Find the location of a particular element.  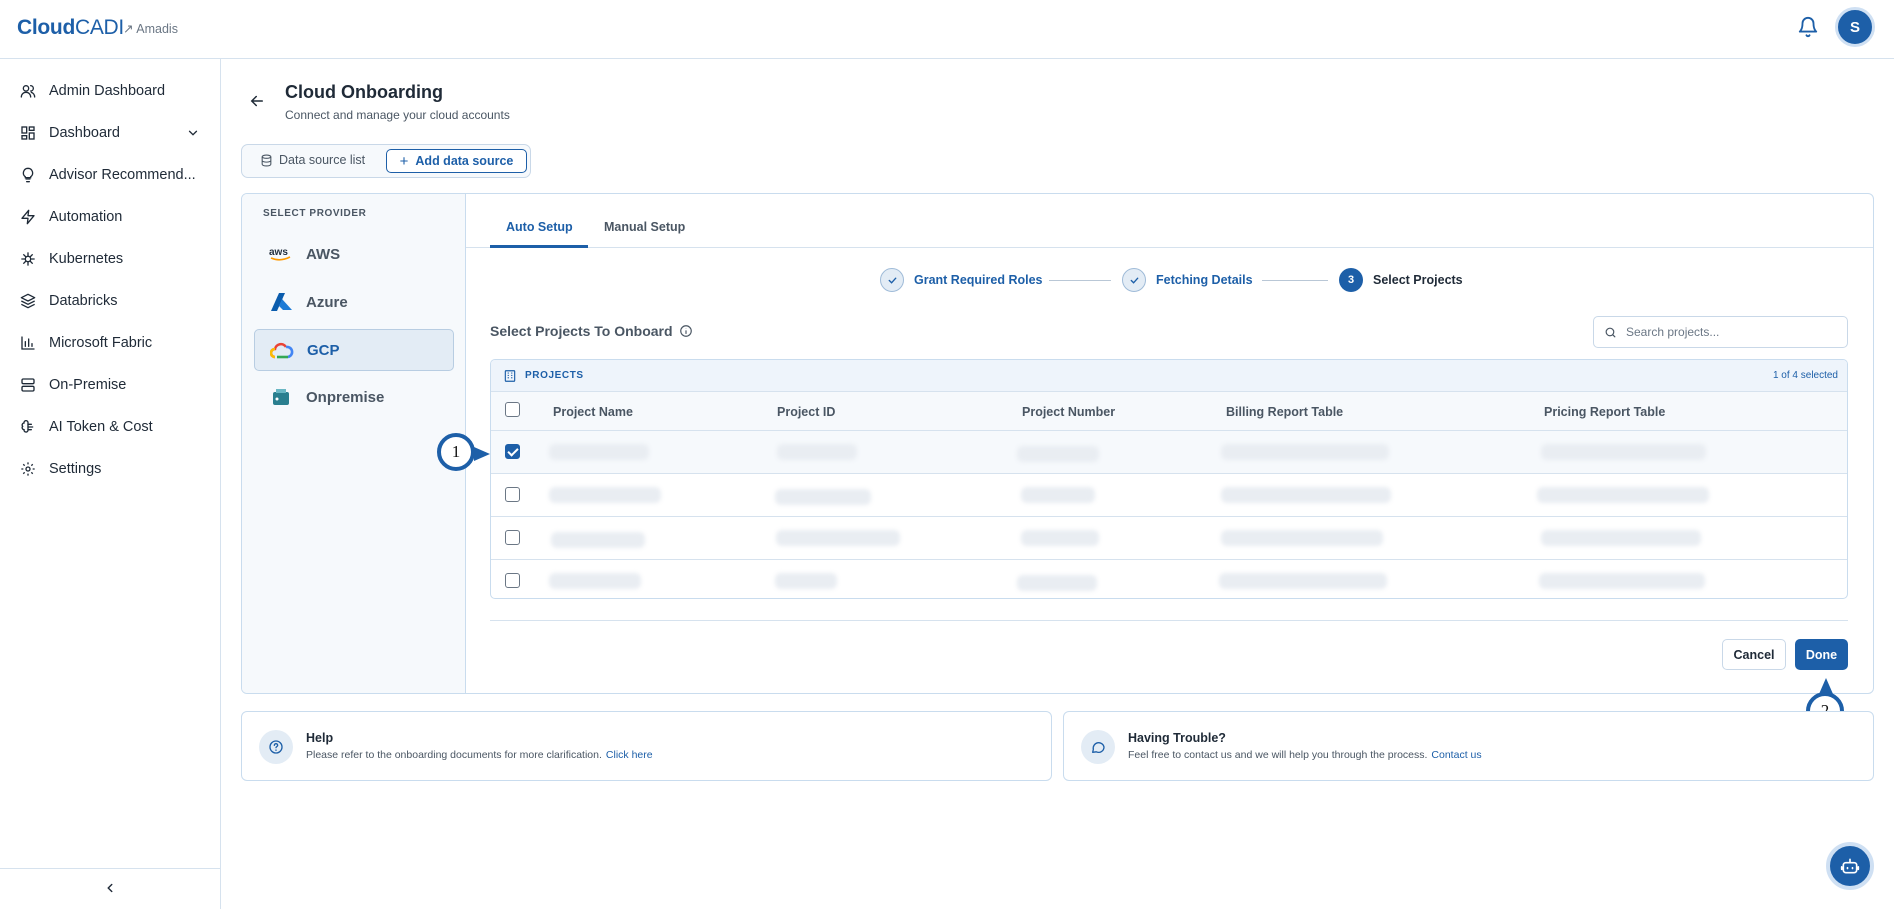

chevron-down-icon is located at coordinates (193, 133).